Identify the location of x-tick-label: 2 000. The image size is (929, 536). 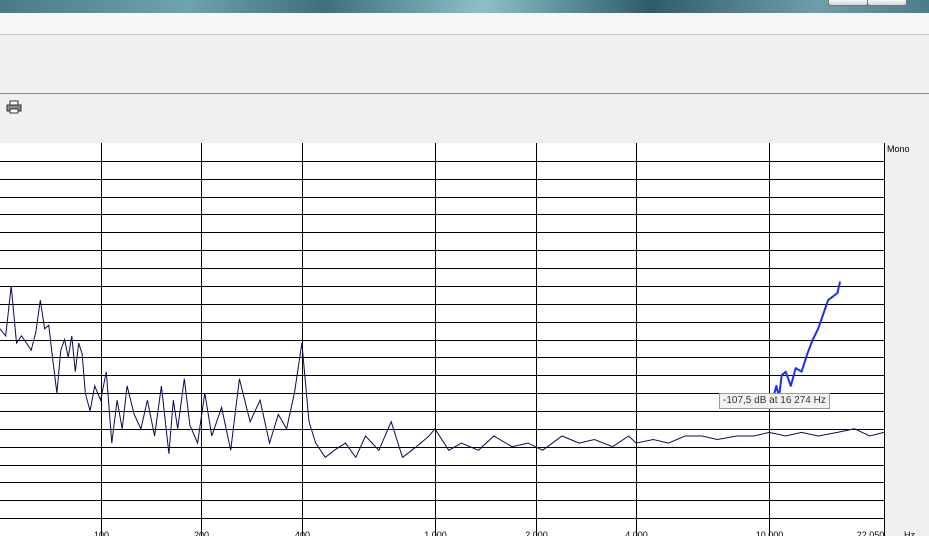
(536, 533).